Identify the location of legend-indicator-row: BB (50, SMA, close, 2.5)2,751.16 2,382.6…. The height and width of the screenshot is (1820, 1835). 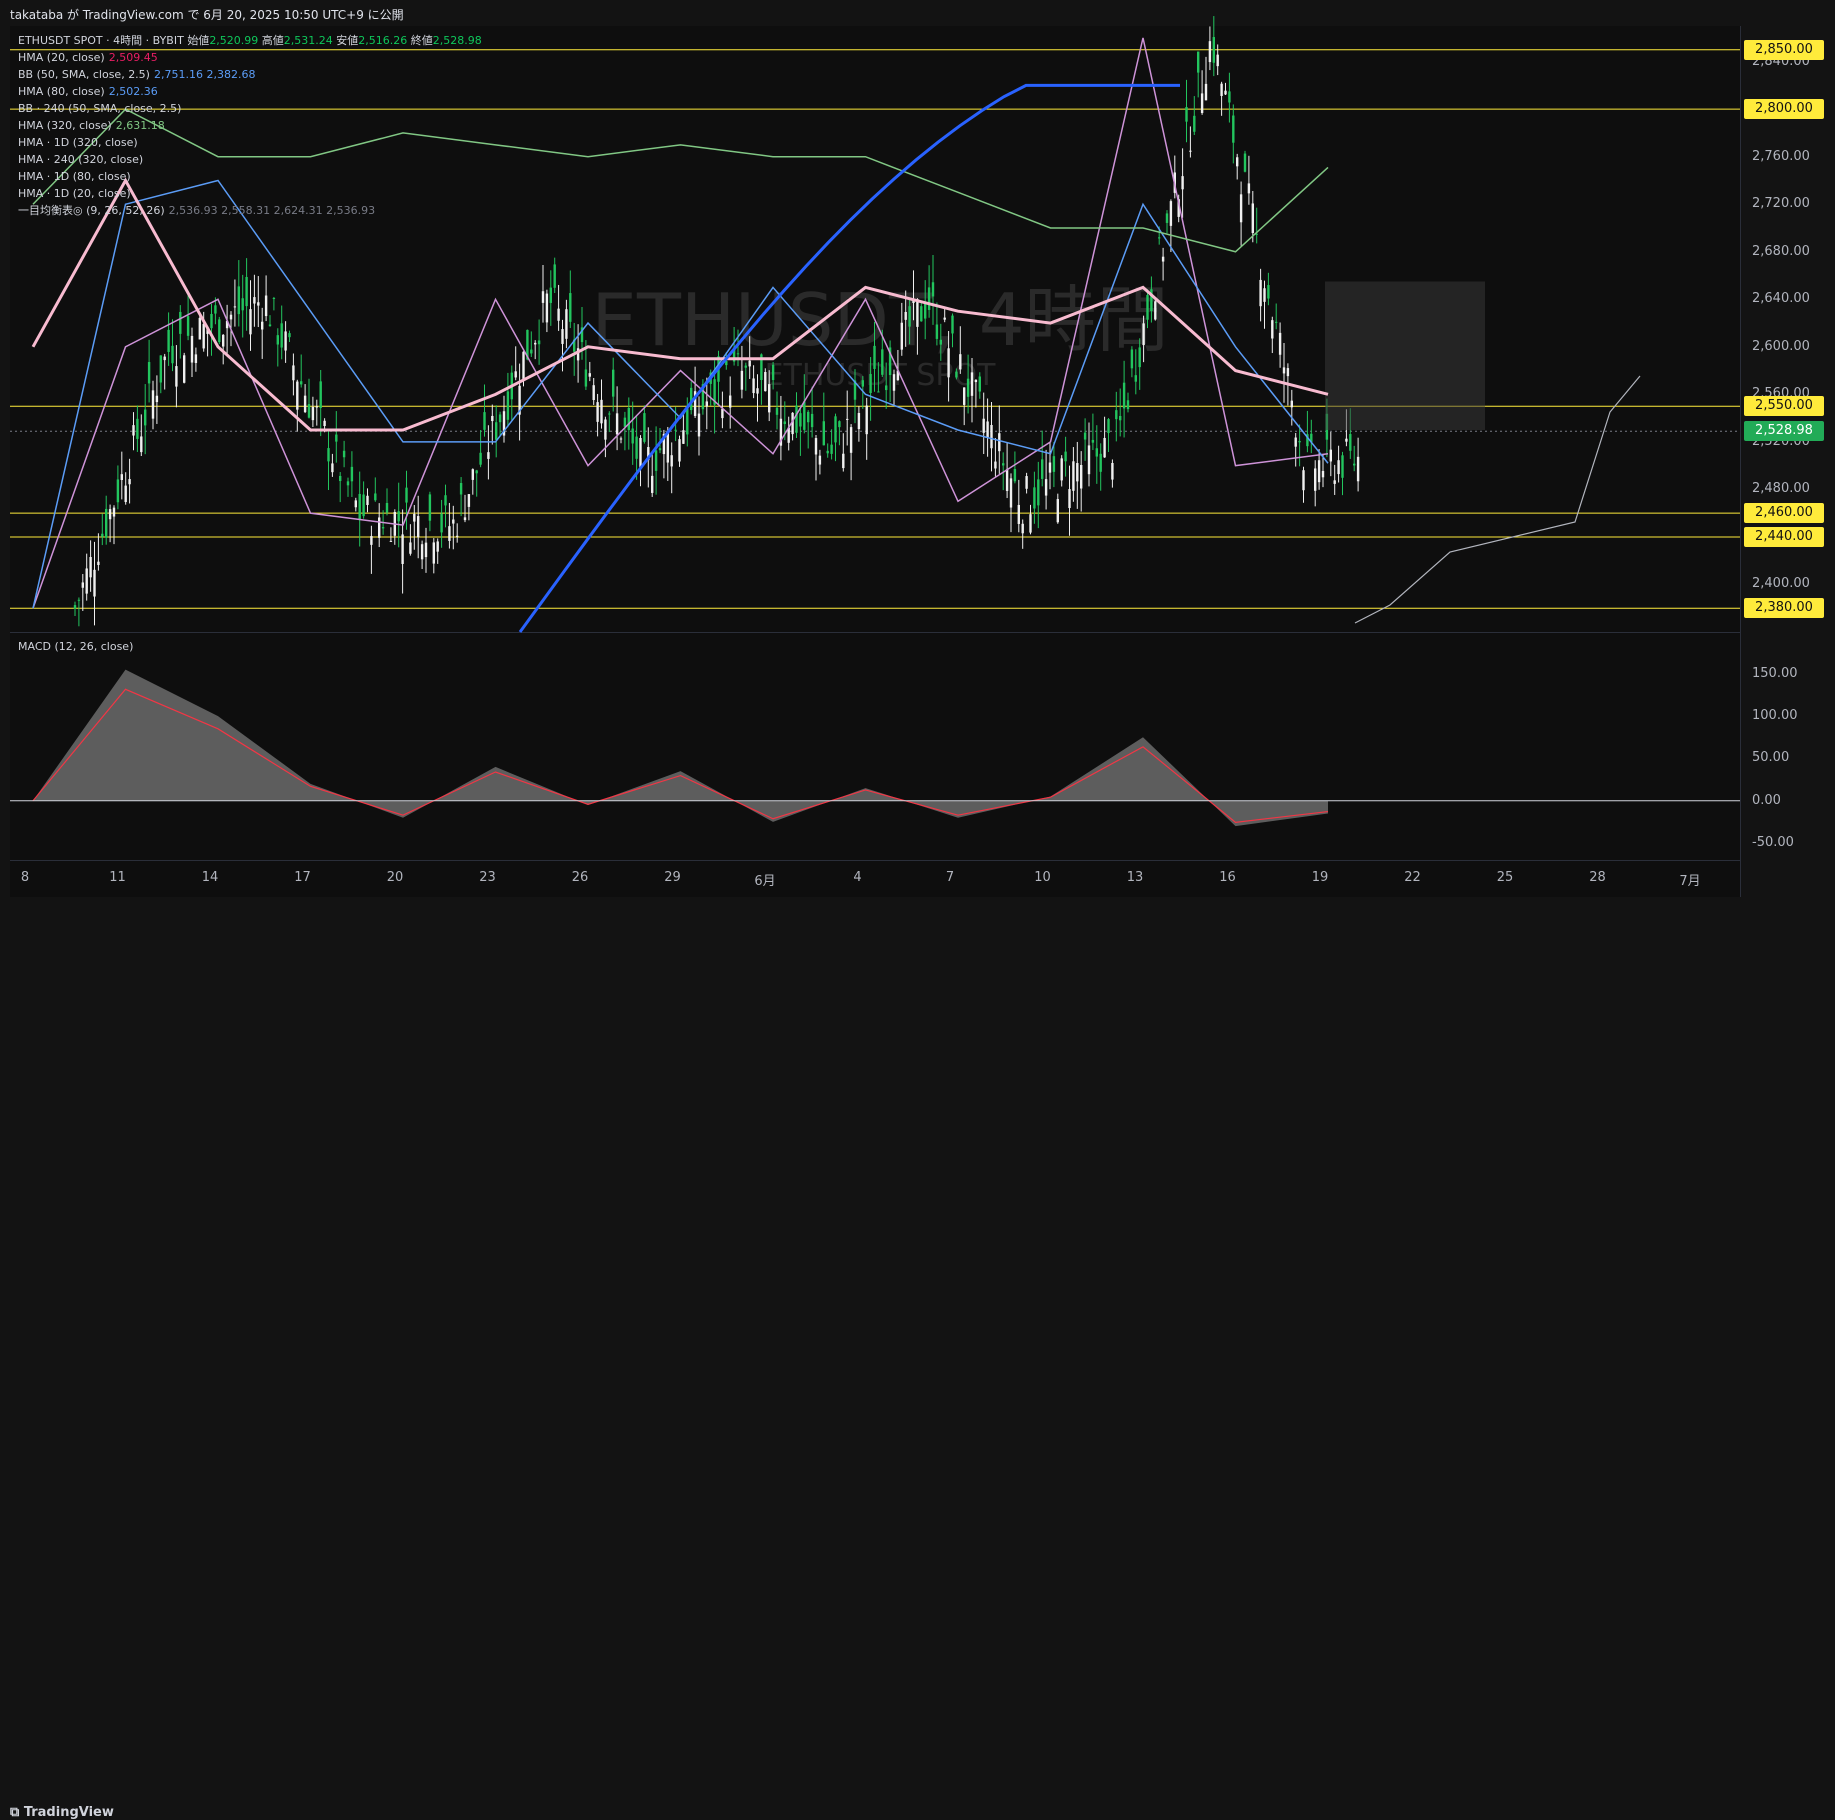
(250, 74).